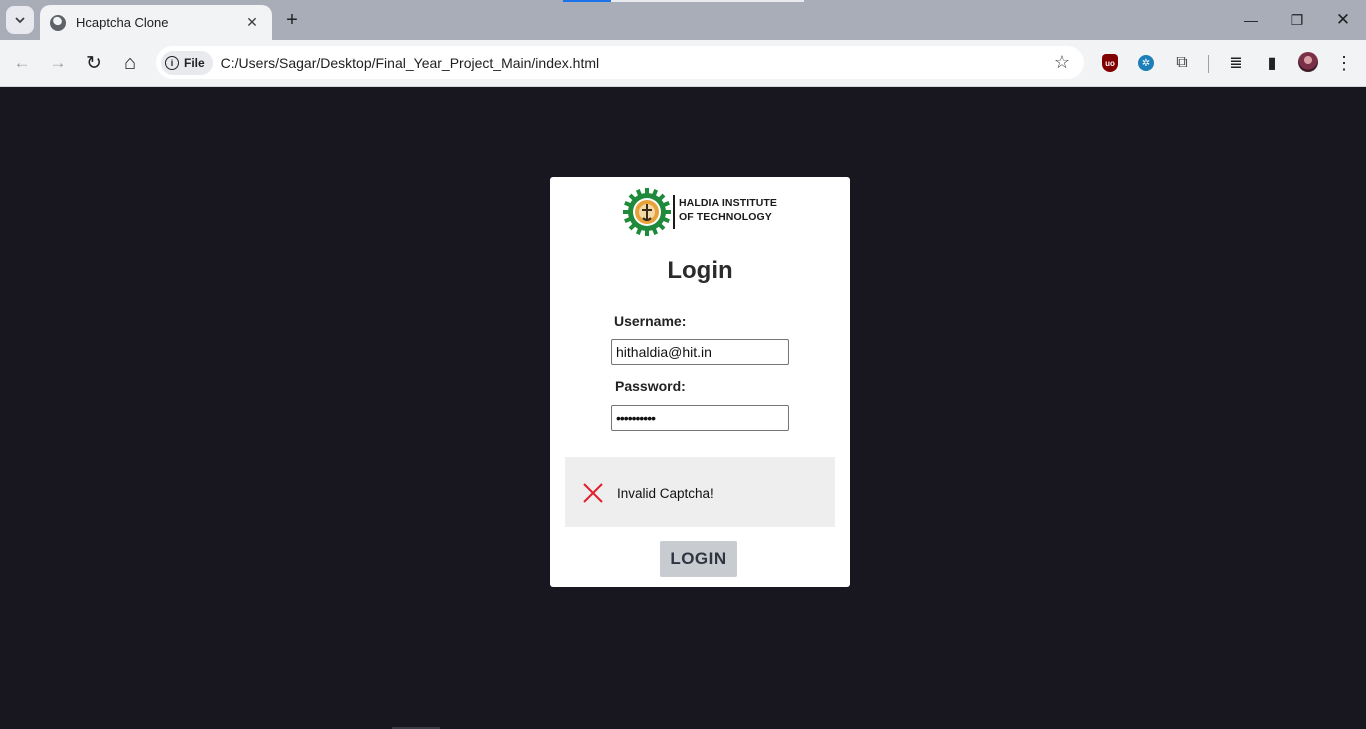 The width and height of the screenshot is (1366, 729). What do you see at coordinates (728, 210) in the screenshot?
I see `logo-text: HALDIA INSTITUTE OF TECHNOLOGY` at bounding box center [728, 210].